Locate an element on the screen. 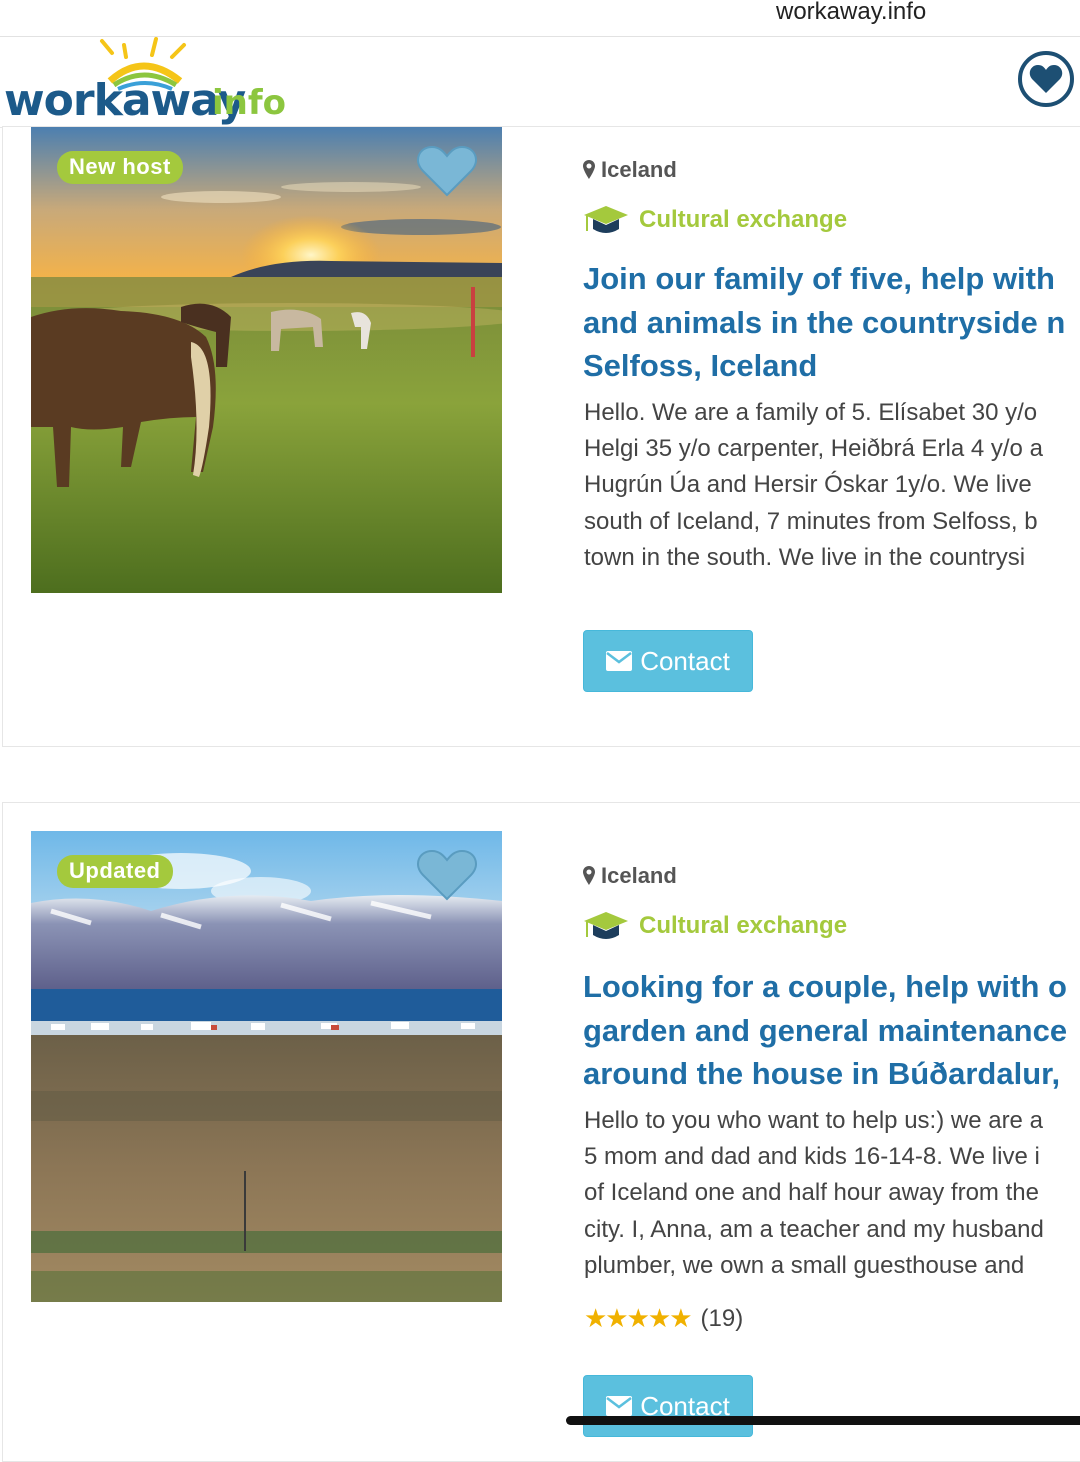 This screenshot has width=1080, height=1462. favorites-button is located at coordinates (1046, 79).